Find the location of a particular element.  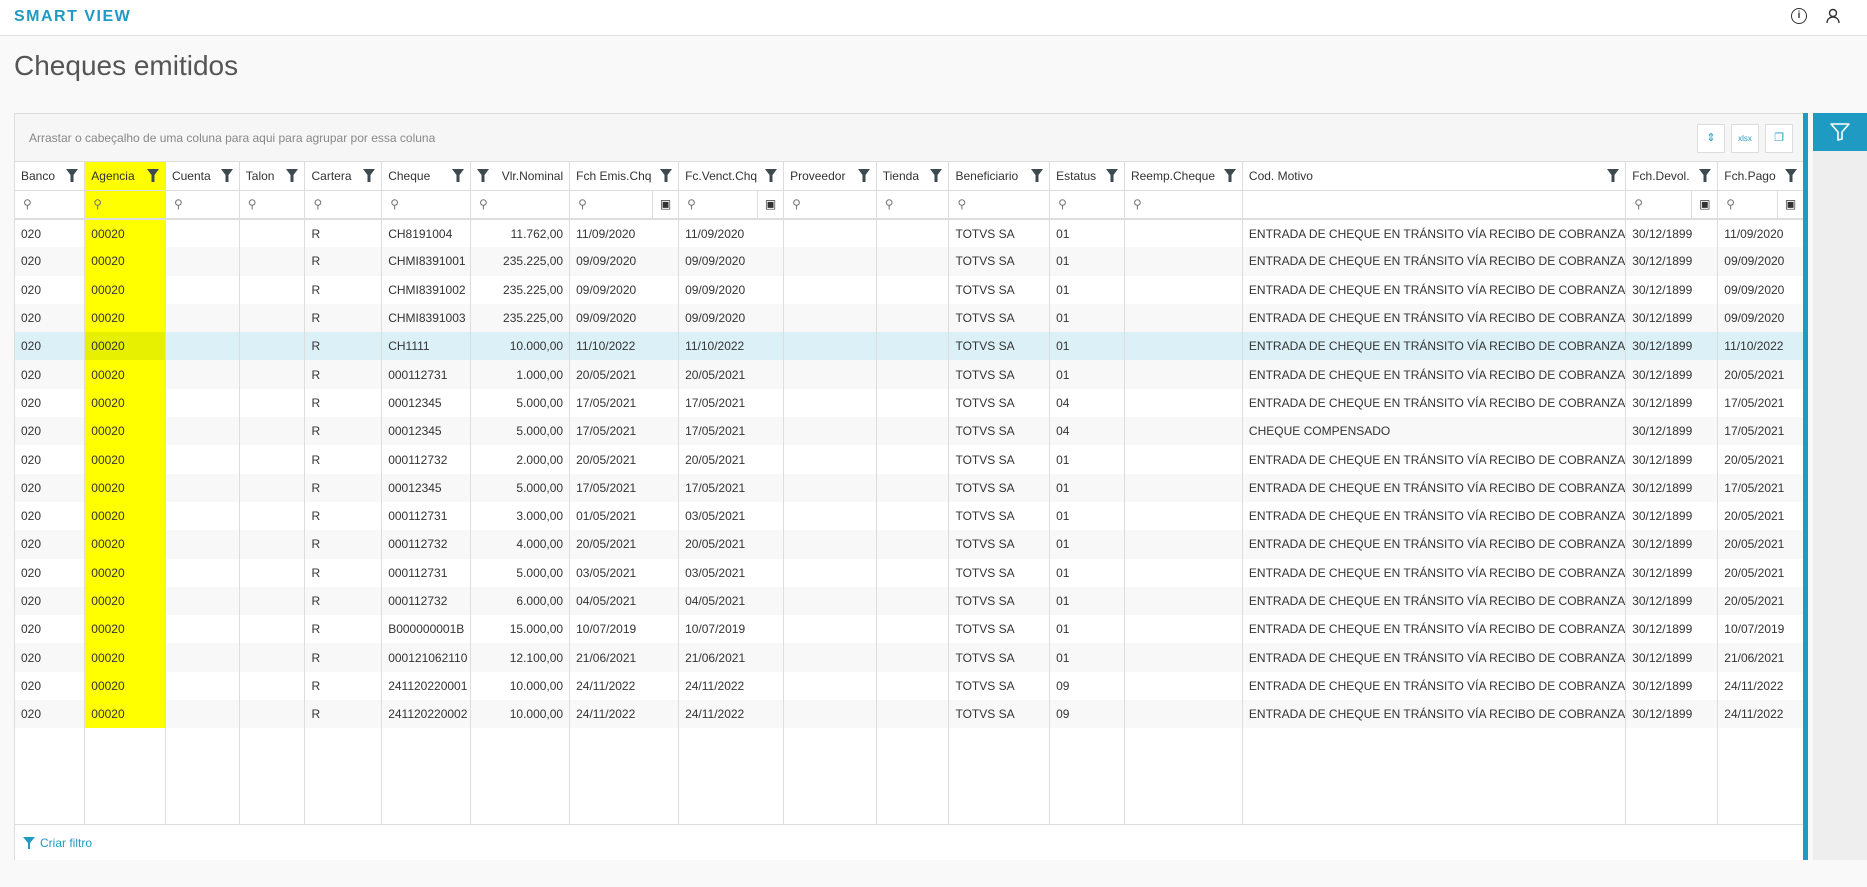

cell-talon is located at coordinates (272, 601).